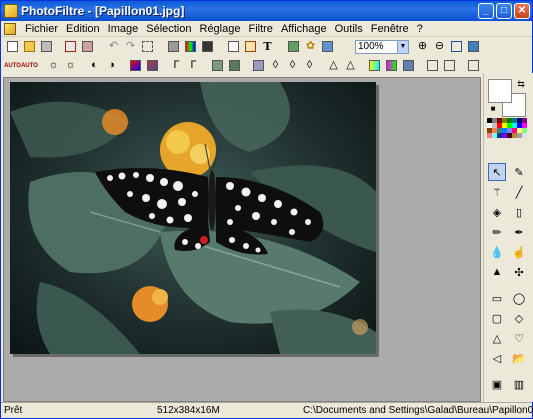 The image size is (533, 419). I want to click on menu-outils: Outils, so click(349, 29).